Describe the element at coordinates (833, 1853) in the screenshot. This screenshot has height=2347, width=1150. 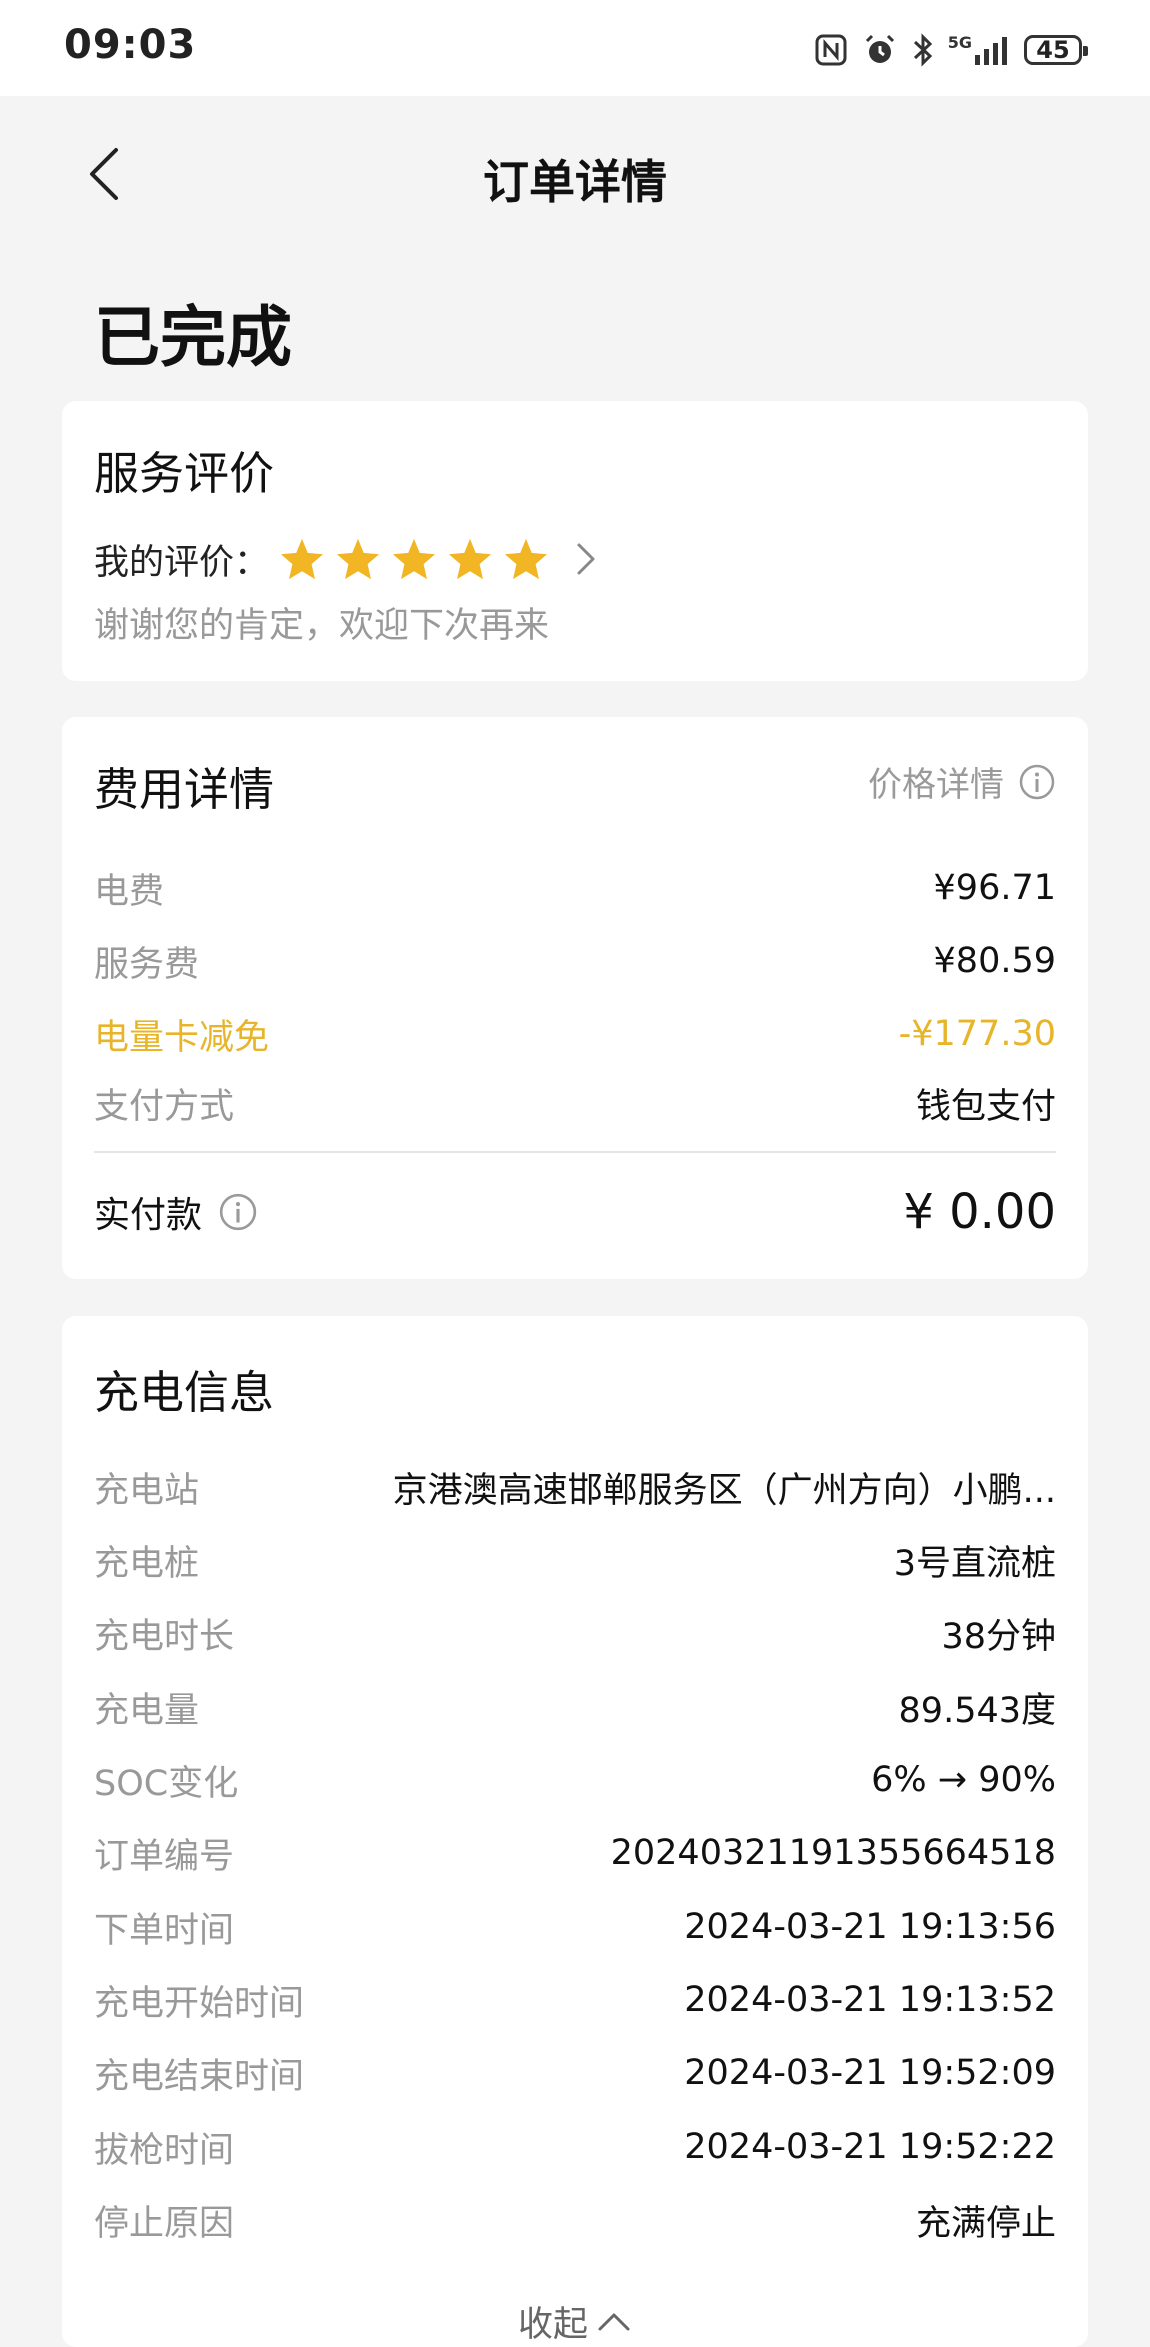
I see `order-number: 20240321191355664518` at that location.